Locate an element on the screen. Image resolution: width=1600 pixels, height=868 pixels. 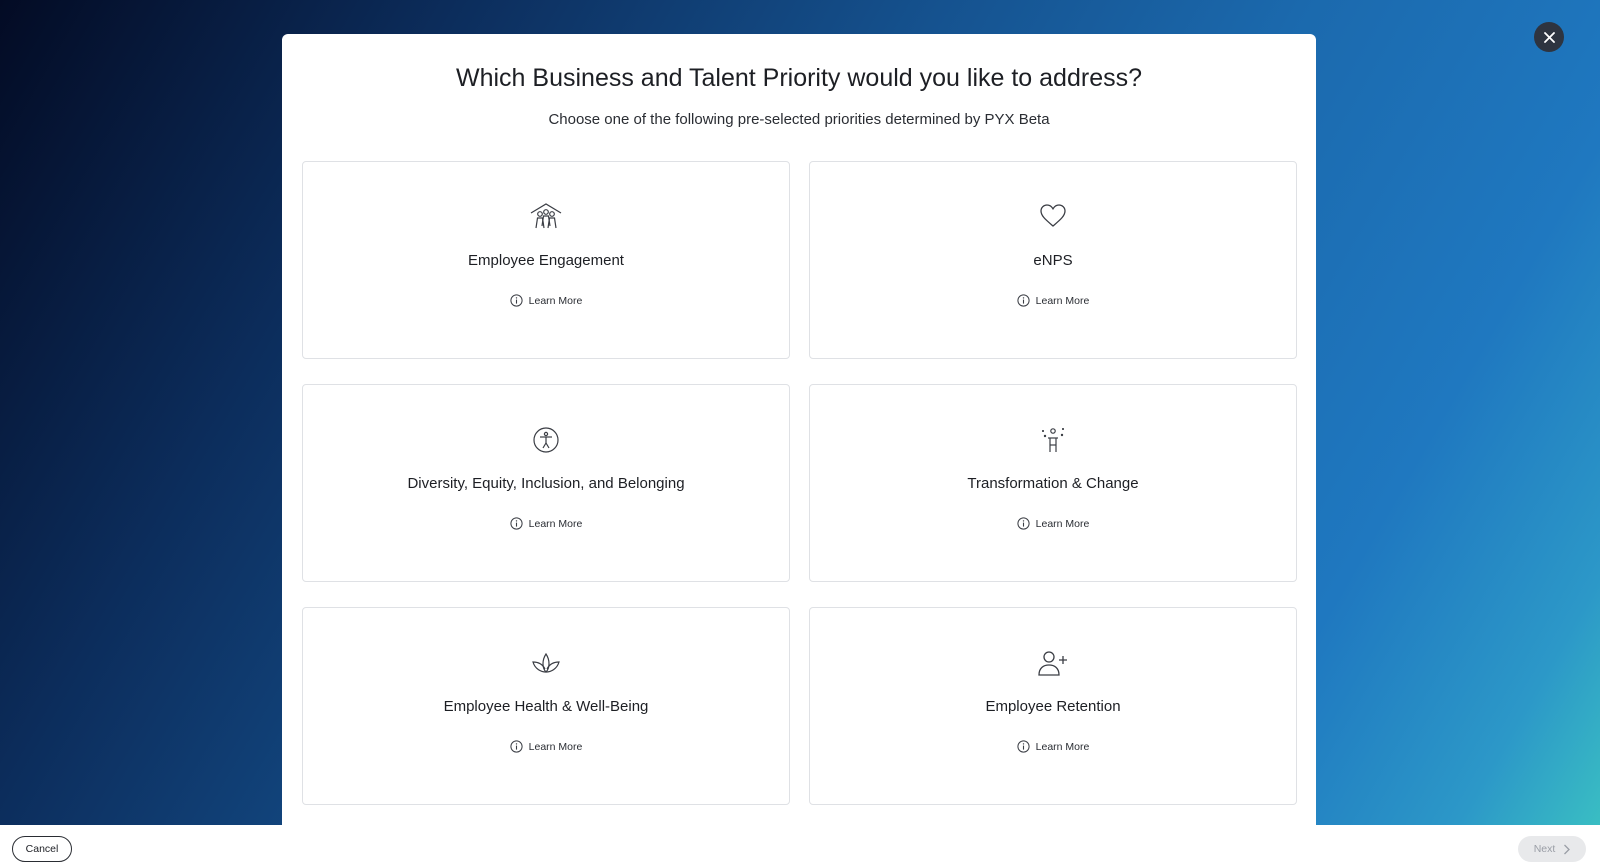
card-title: Employee Engagement is located at coordinates (546, 260).